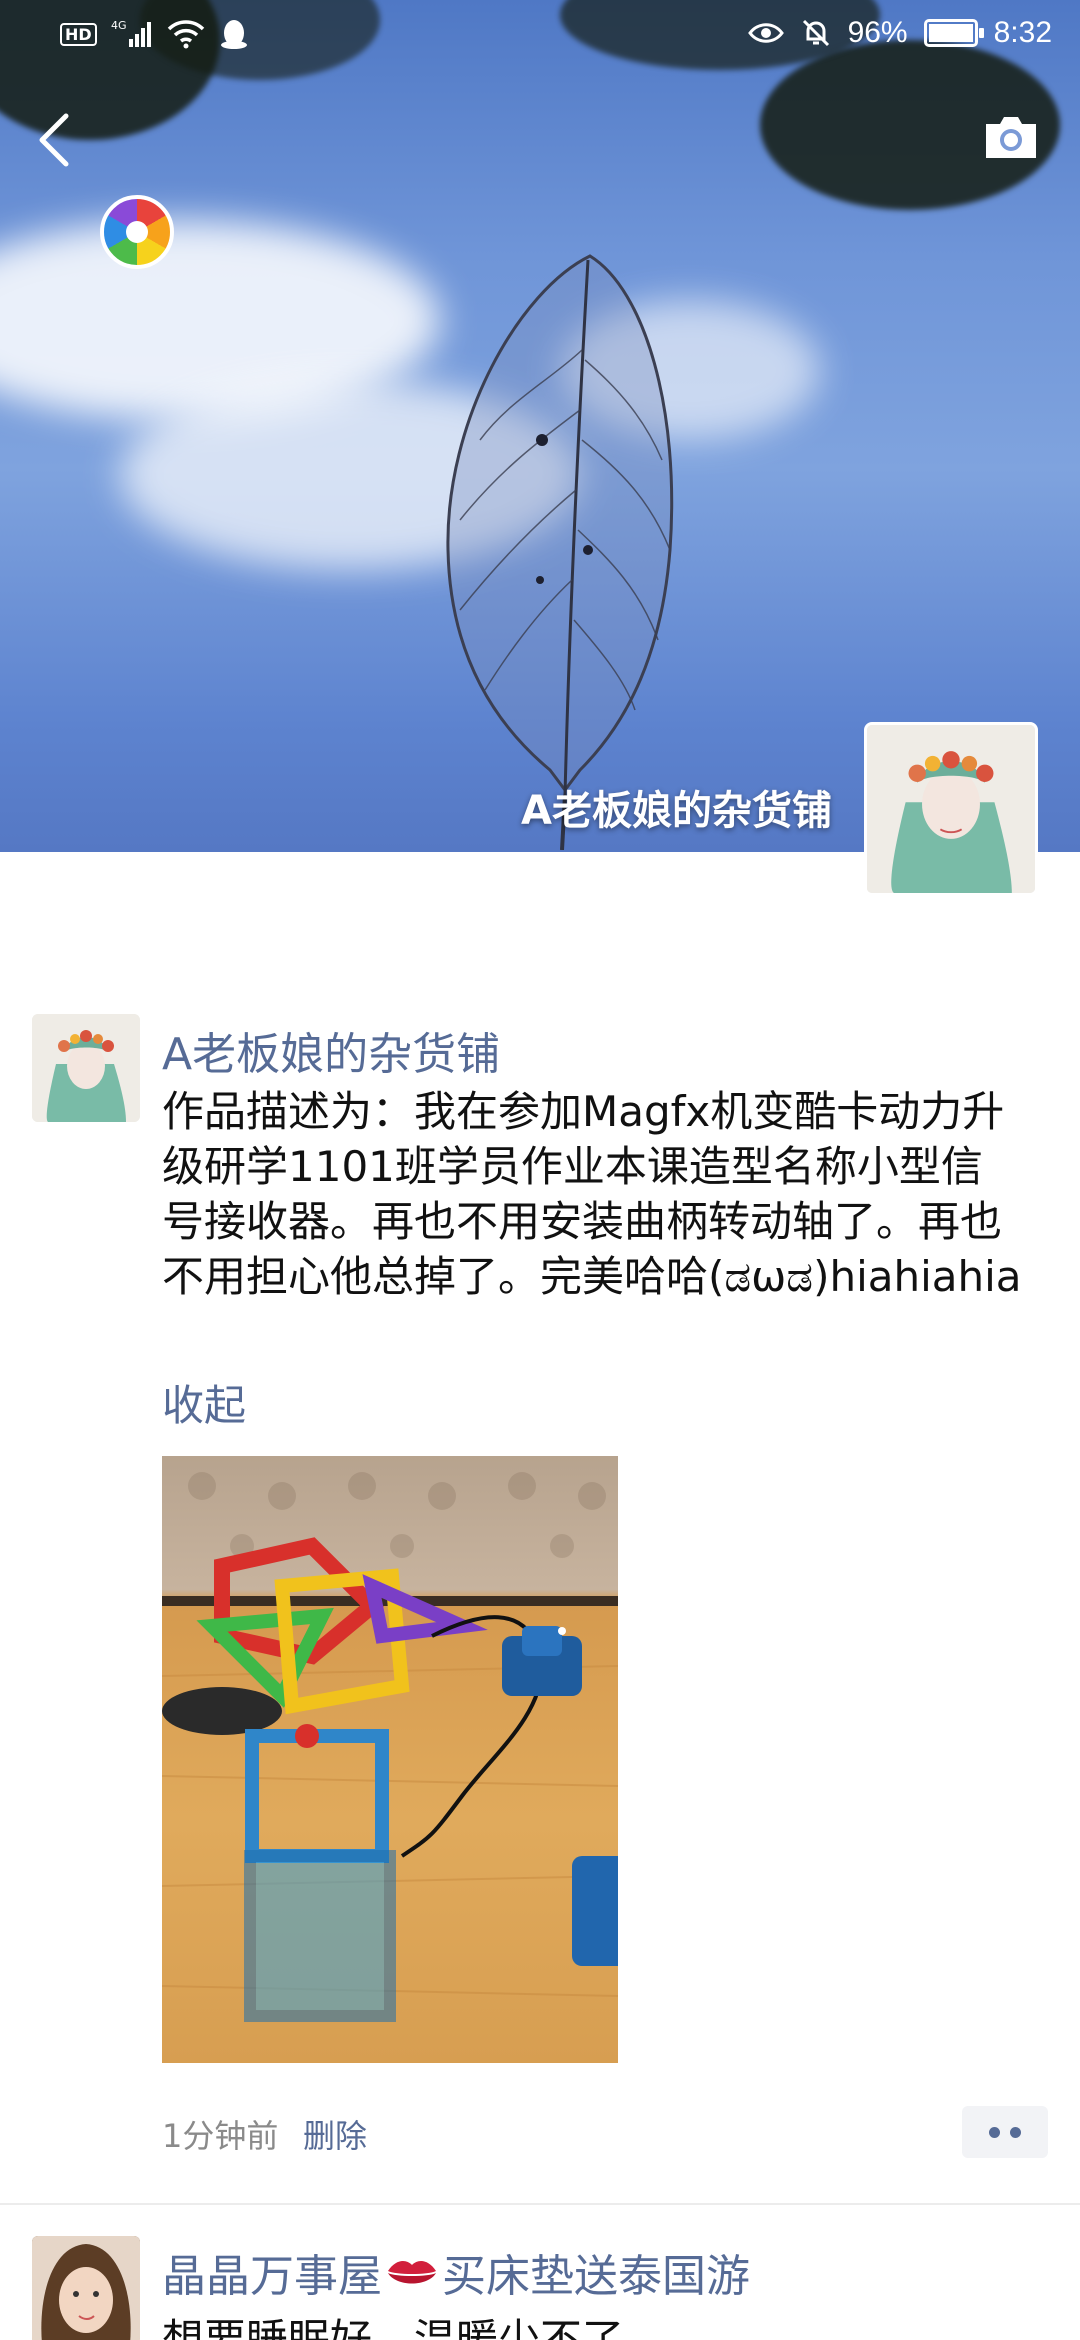 The height and width of the screenshot is (2340, 1080). What do you see at coordinates (185, 34) in the screenshot?
I see `wifi-icon` at bounding box center [185, 34].